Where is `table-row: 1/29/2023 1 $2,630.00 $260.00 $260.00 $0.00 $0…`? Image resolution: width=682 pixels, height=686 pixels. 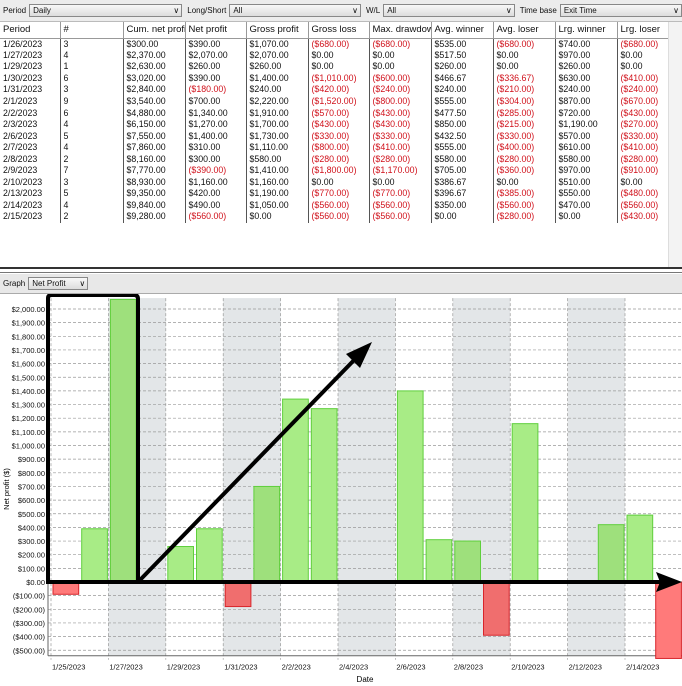
table-row: 1/29/2023 1 $2,630.00 $260.00 $260.00 $0.00 $0… is located at coordinates (334, 67).